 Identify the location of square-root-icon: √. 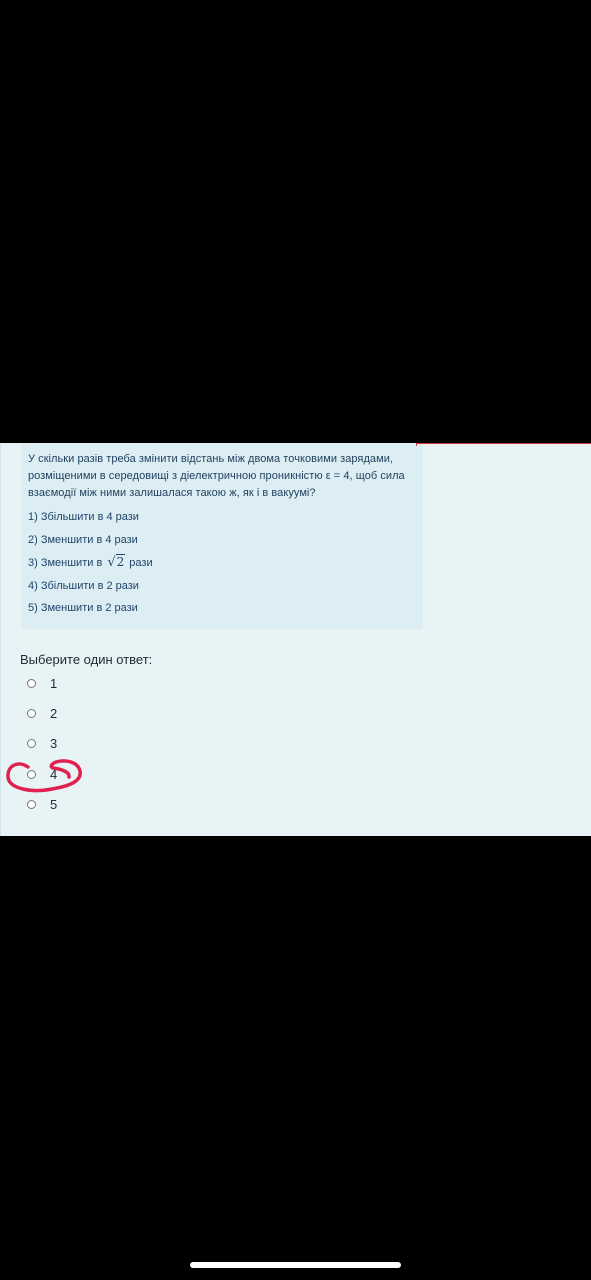
(111, 562).